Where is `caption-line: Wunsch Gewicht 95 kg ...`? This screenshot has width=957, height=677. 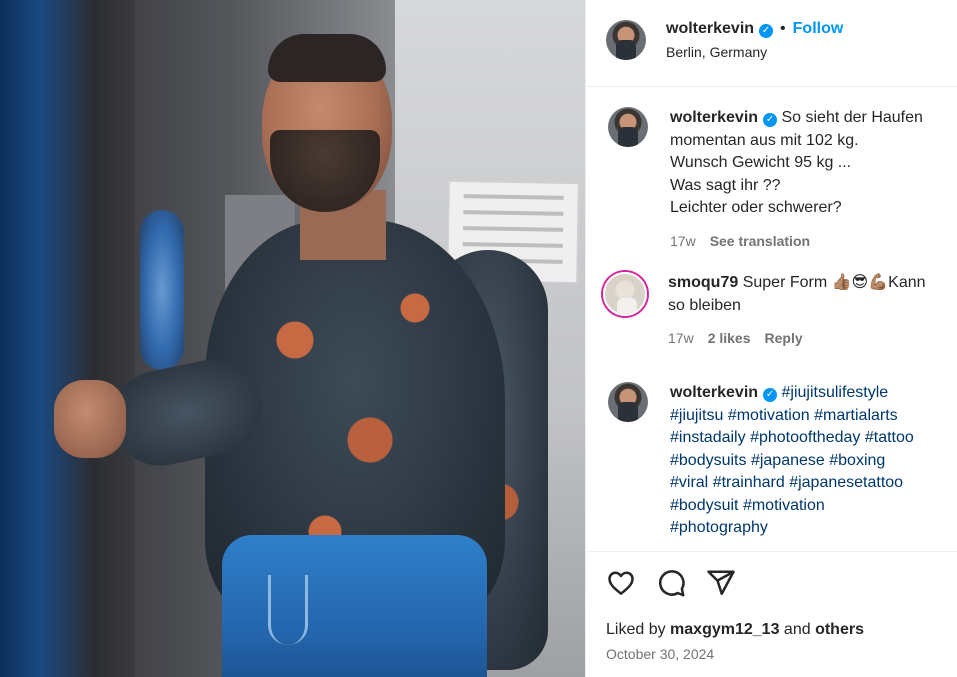
caption-line: Wunsch Gewicht 95 kg ... is located at coordinates (761, 162).